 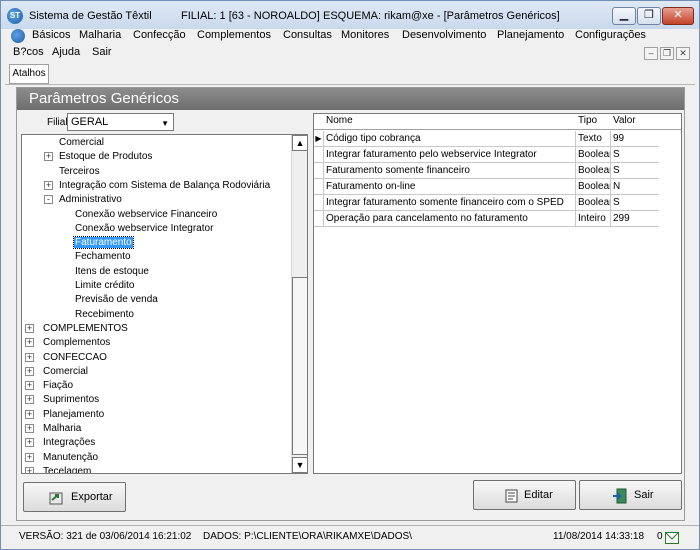 What do you see at coordinates (299, 366) in the screenshot?
I see `scroll-thumb` at bounding box center [299, 366].